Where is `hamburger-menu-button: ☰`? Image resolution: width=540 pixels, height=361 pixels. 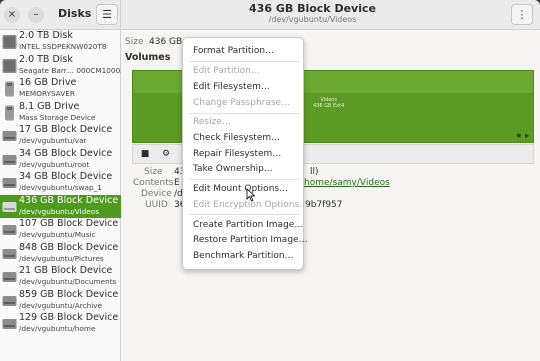
hamburger-menu-button: ☰ is located at coordinates (107, 14).